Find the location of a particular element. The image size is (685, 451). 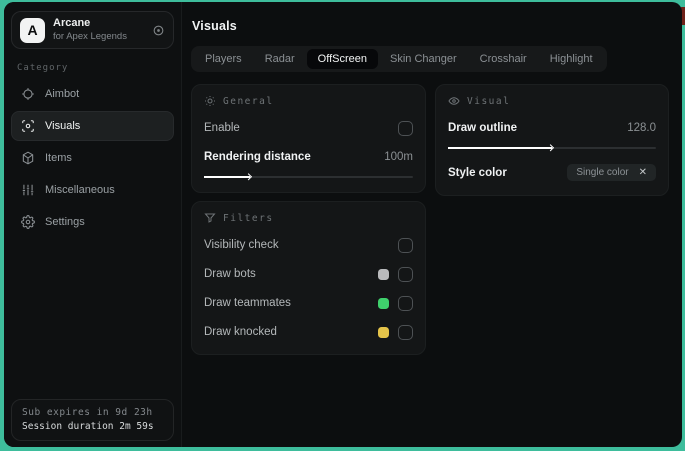

tab-skin-changer: Skin Changer is located at coordinates (423, 59).